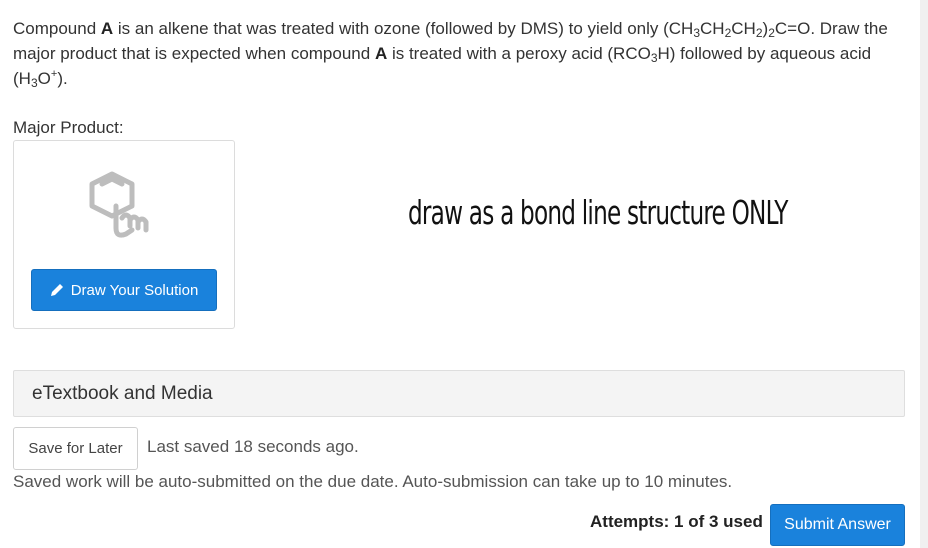  I want to click on draw-solution-label: Draw Your Solution, so click(134, 290).